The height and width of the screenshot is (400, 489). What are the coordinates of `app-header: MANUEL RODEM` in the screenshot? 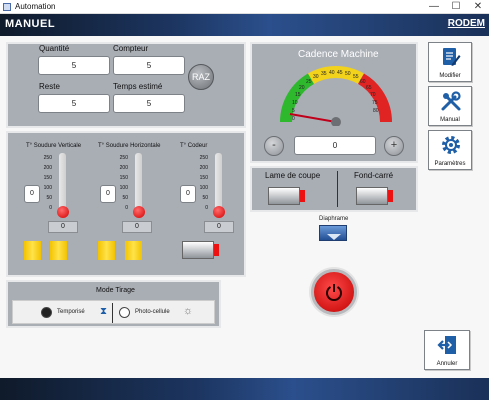 It's located at (244, 25).